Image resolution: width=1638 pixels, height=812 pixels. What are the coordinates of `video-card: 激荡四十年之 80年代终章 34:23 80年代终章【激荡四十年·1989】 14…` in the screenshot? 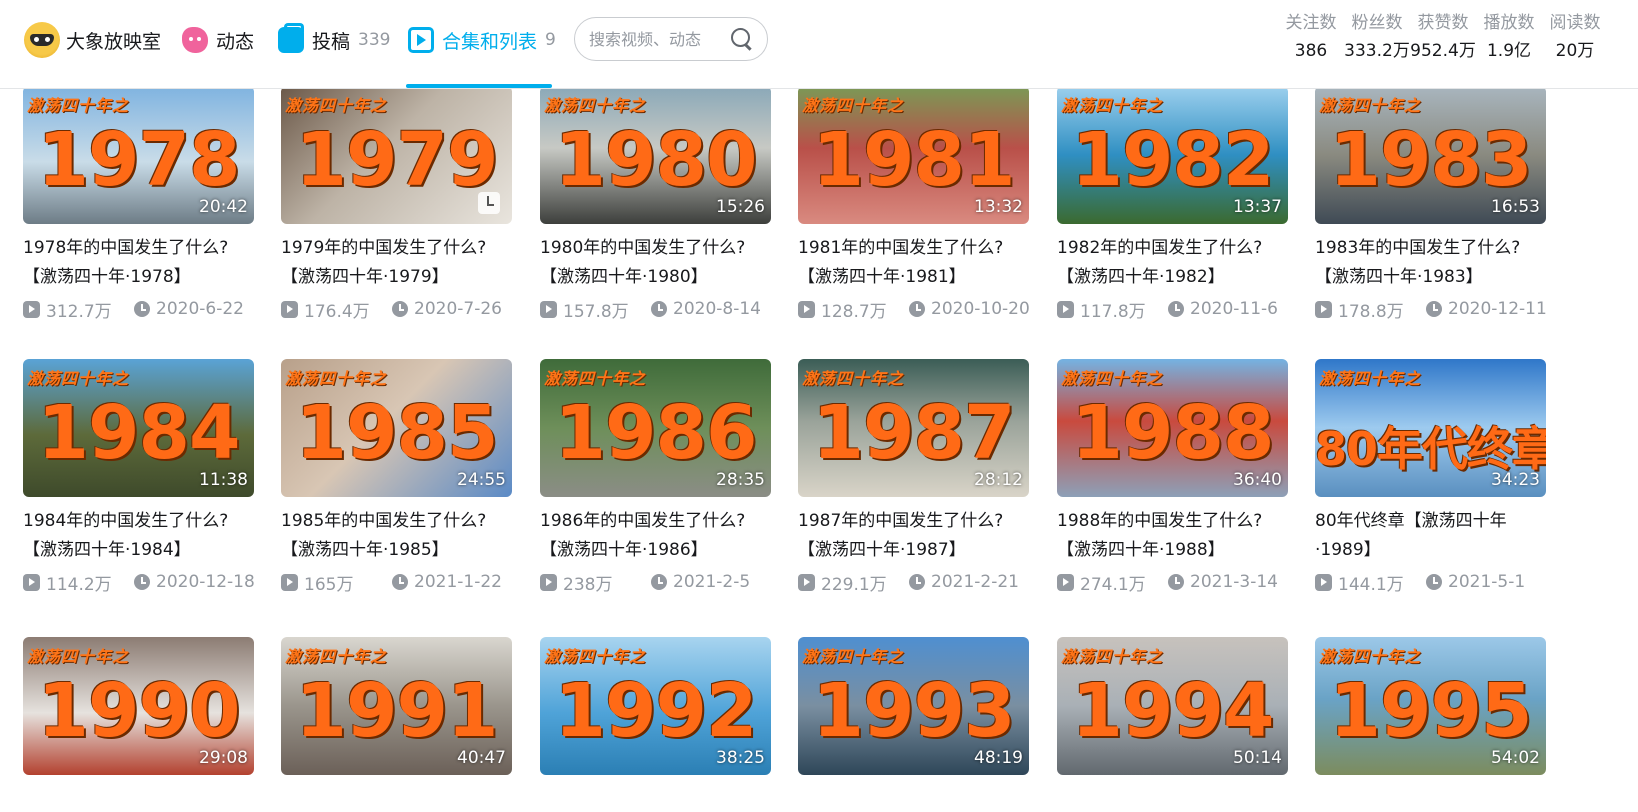 It's located at (1430, 477).